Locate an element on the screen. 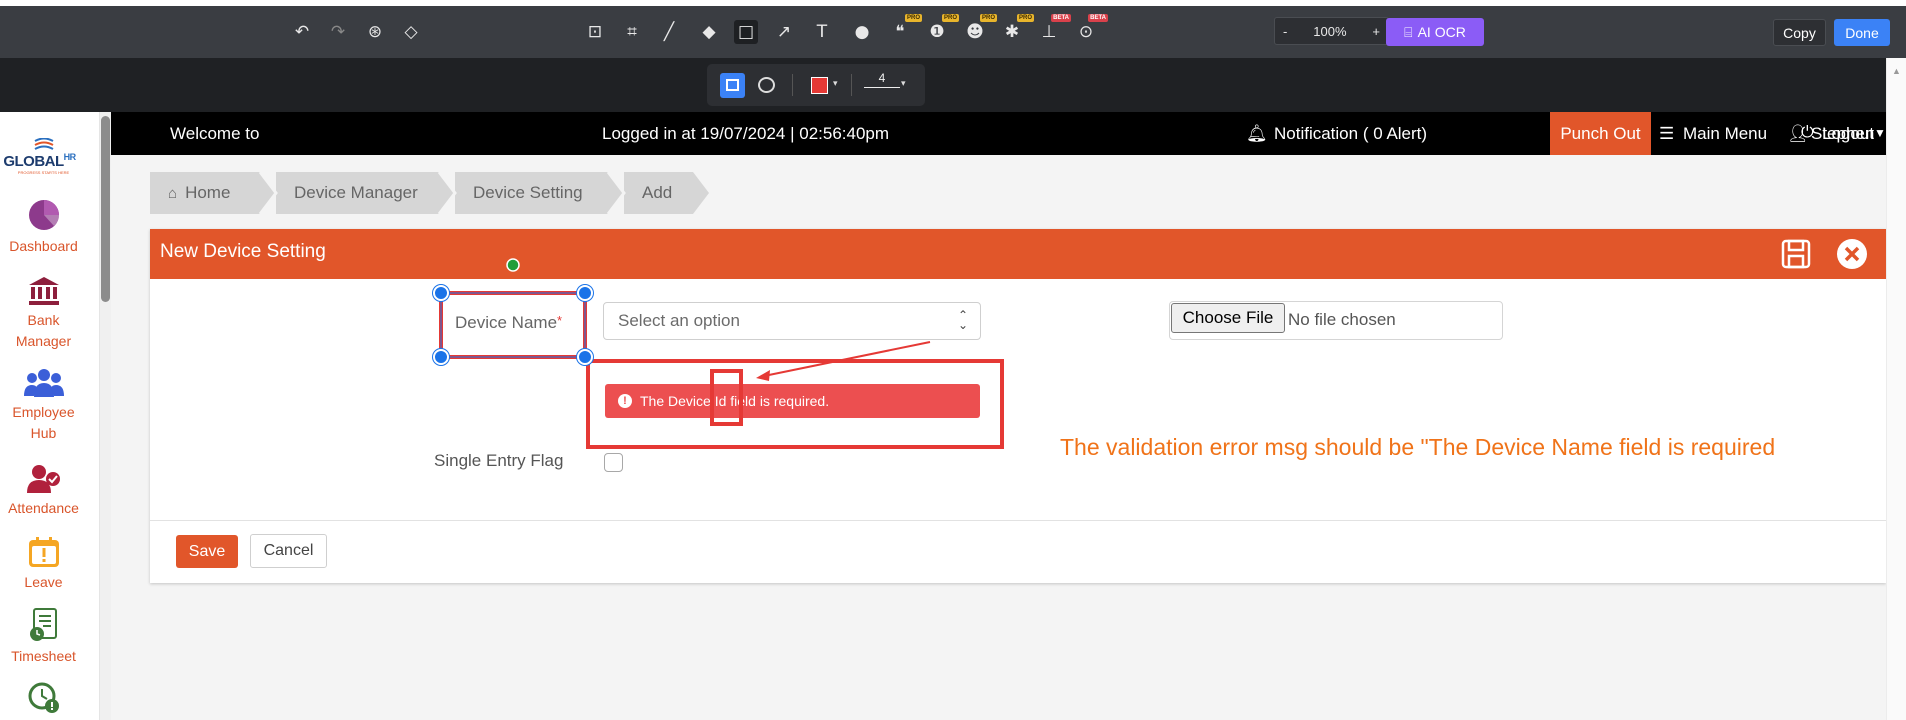 This screenshot has width=1906, height=720. annotation-rect-error is located at coordinates (795, 404).